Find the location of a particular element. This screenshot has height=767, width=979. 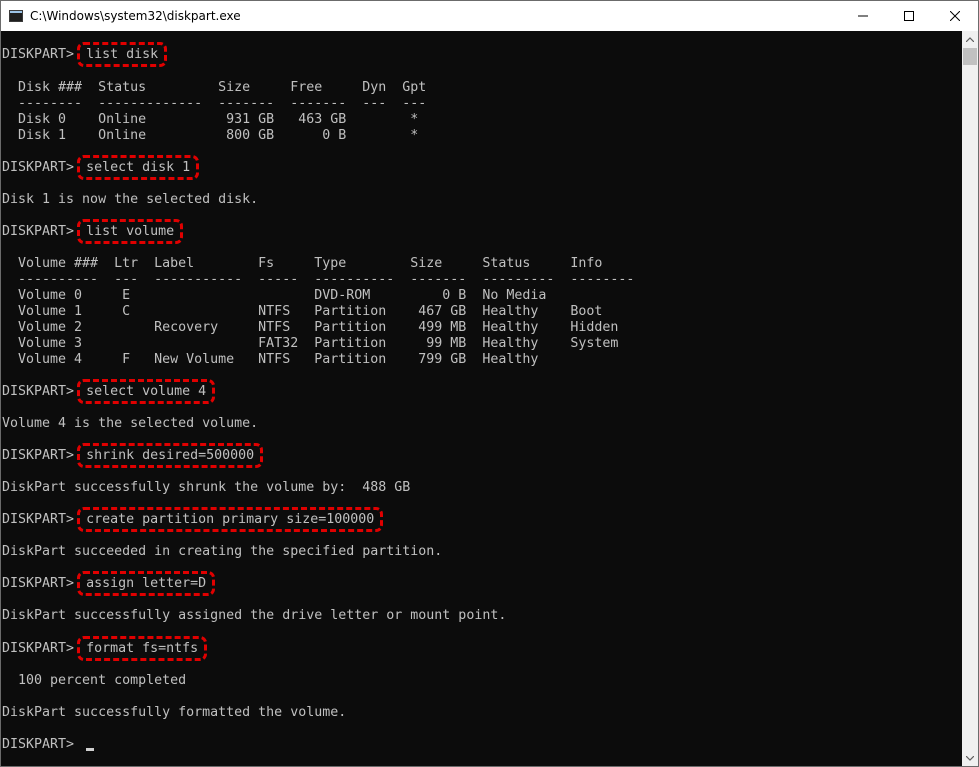

disk-table-header: Disk ### Status Size Free Dyn Gpt is located at coordinates (214, 87).